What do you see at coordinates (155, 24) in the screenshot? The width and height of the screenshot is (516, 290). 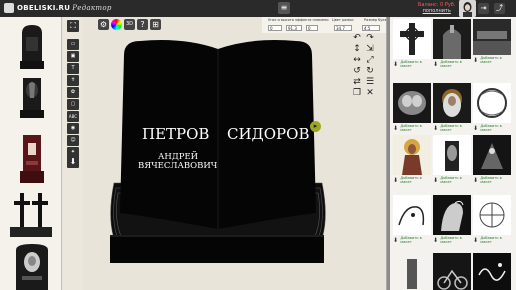 I see `grid-icon: ⊞` at bounding box center [155, 24].